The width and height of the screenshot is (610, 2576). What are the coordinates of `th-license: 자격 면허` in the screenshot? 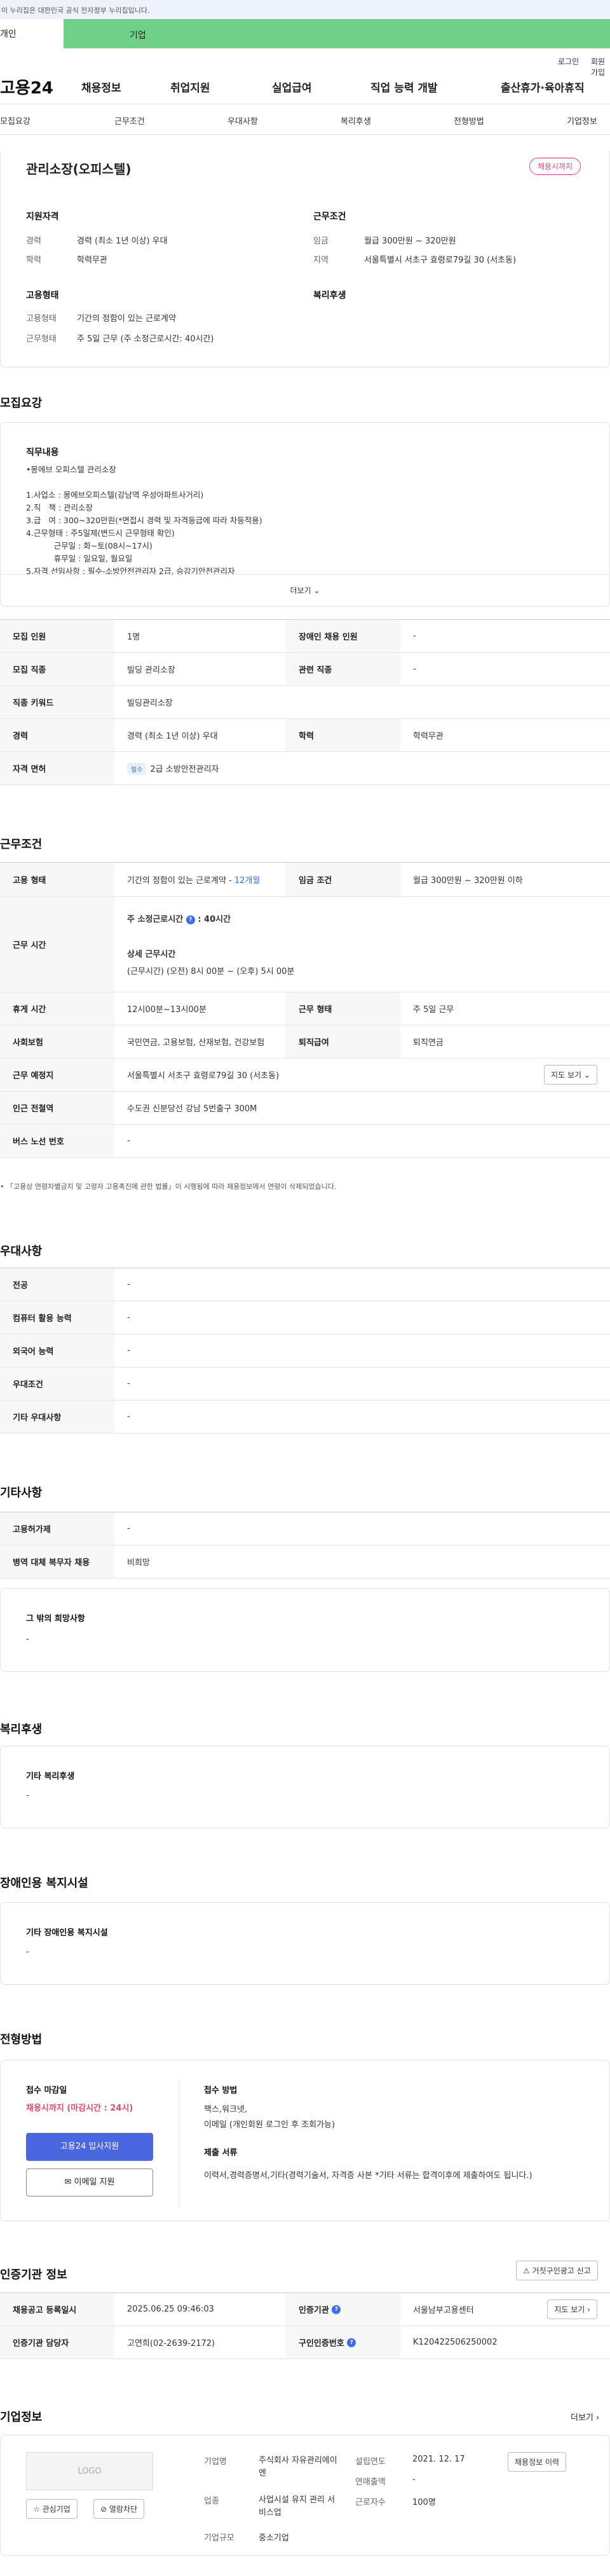 It's located at (57, 768).